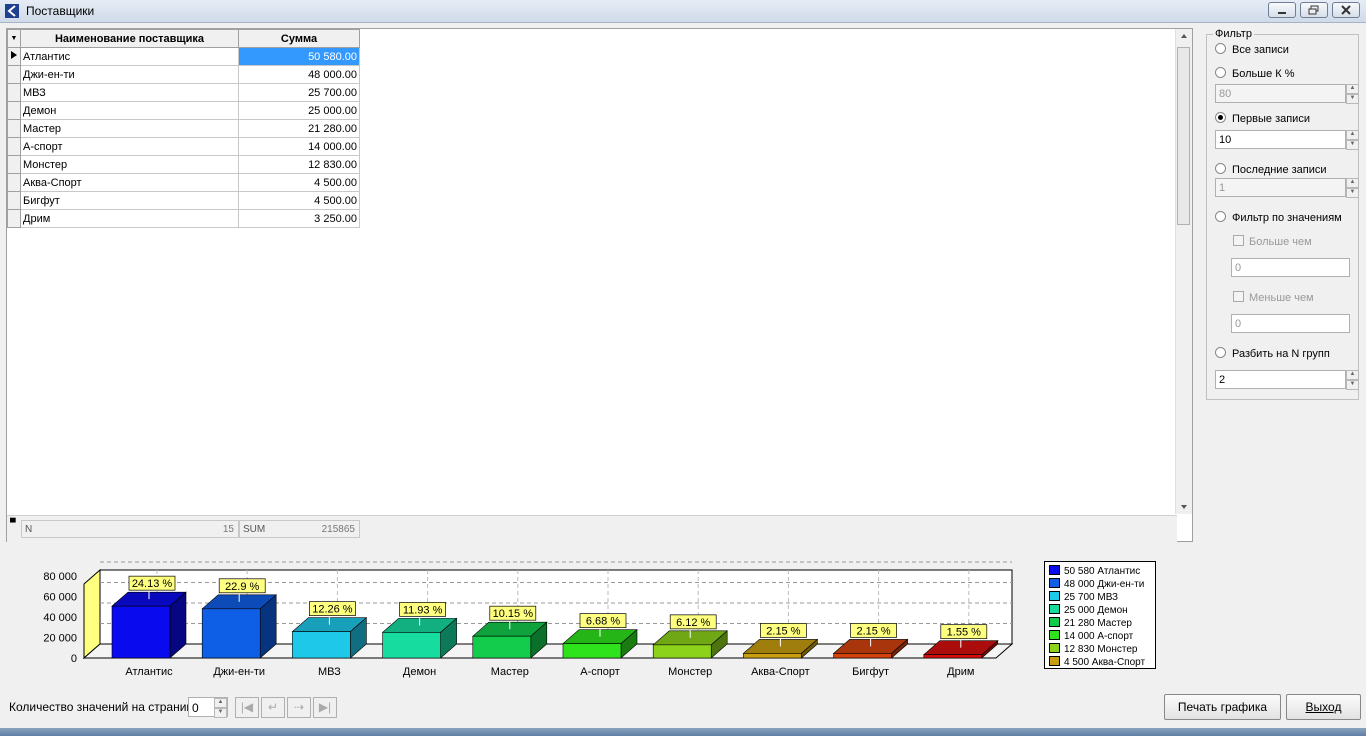  Describe the element at coordinates (273, 707) in the screenshot. I see `prev-page-button: ↵` at that location.